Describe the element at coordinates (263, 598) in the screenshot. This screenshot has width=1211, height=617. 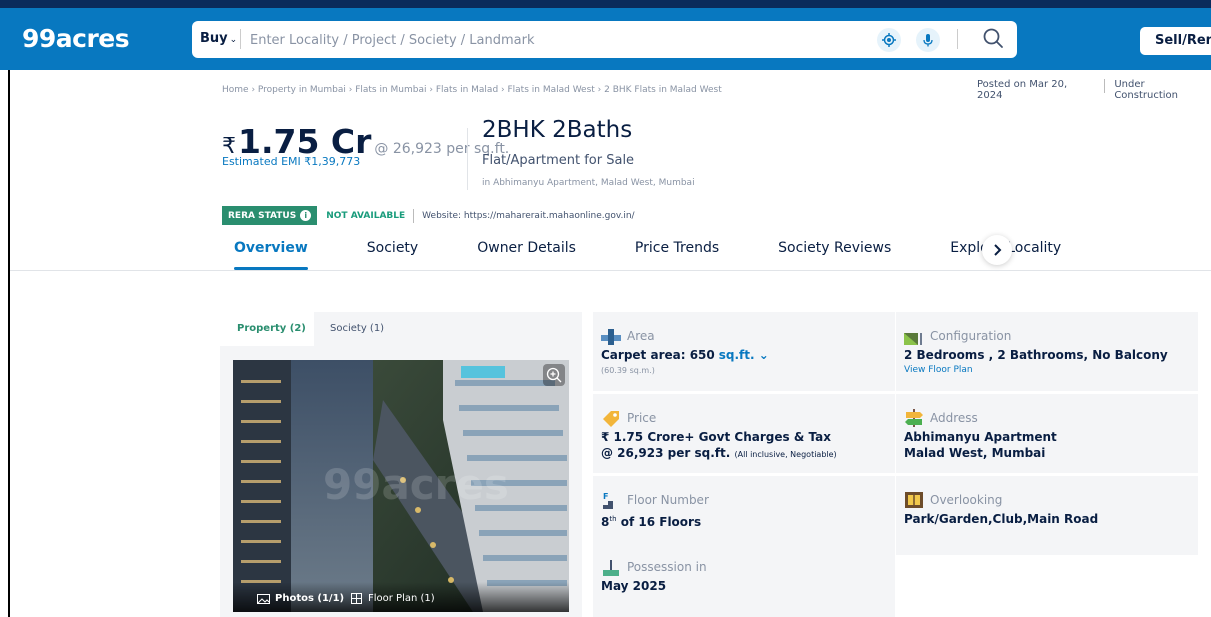
I see `photo-icon` at that location.